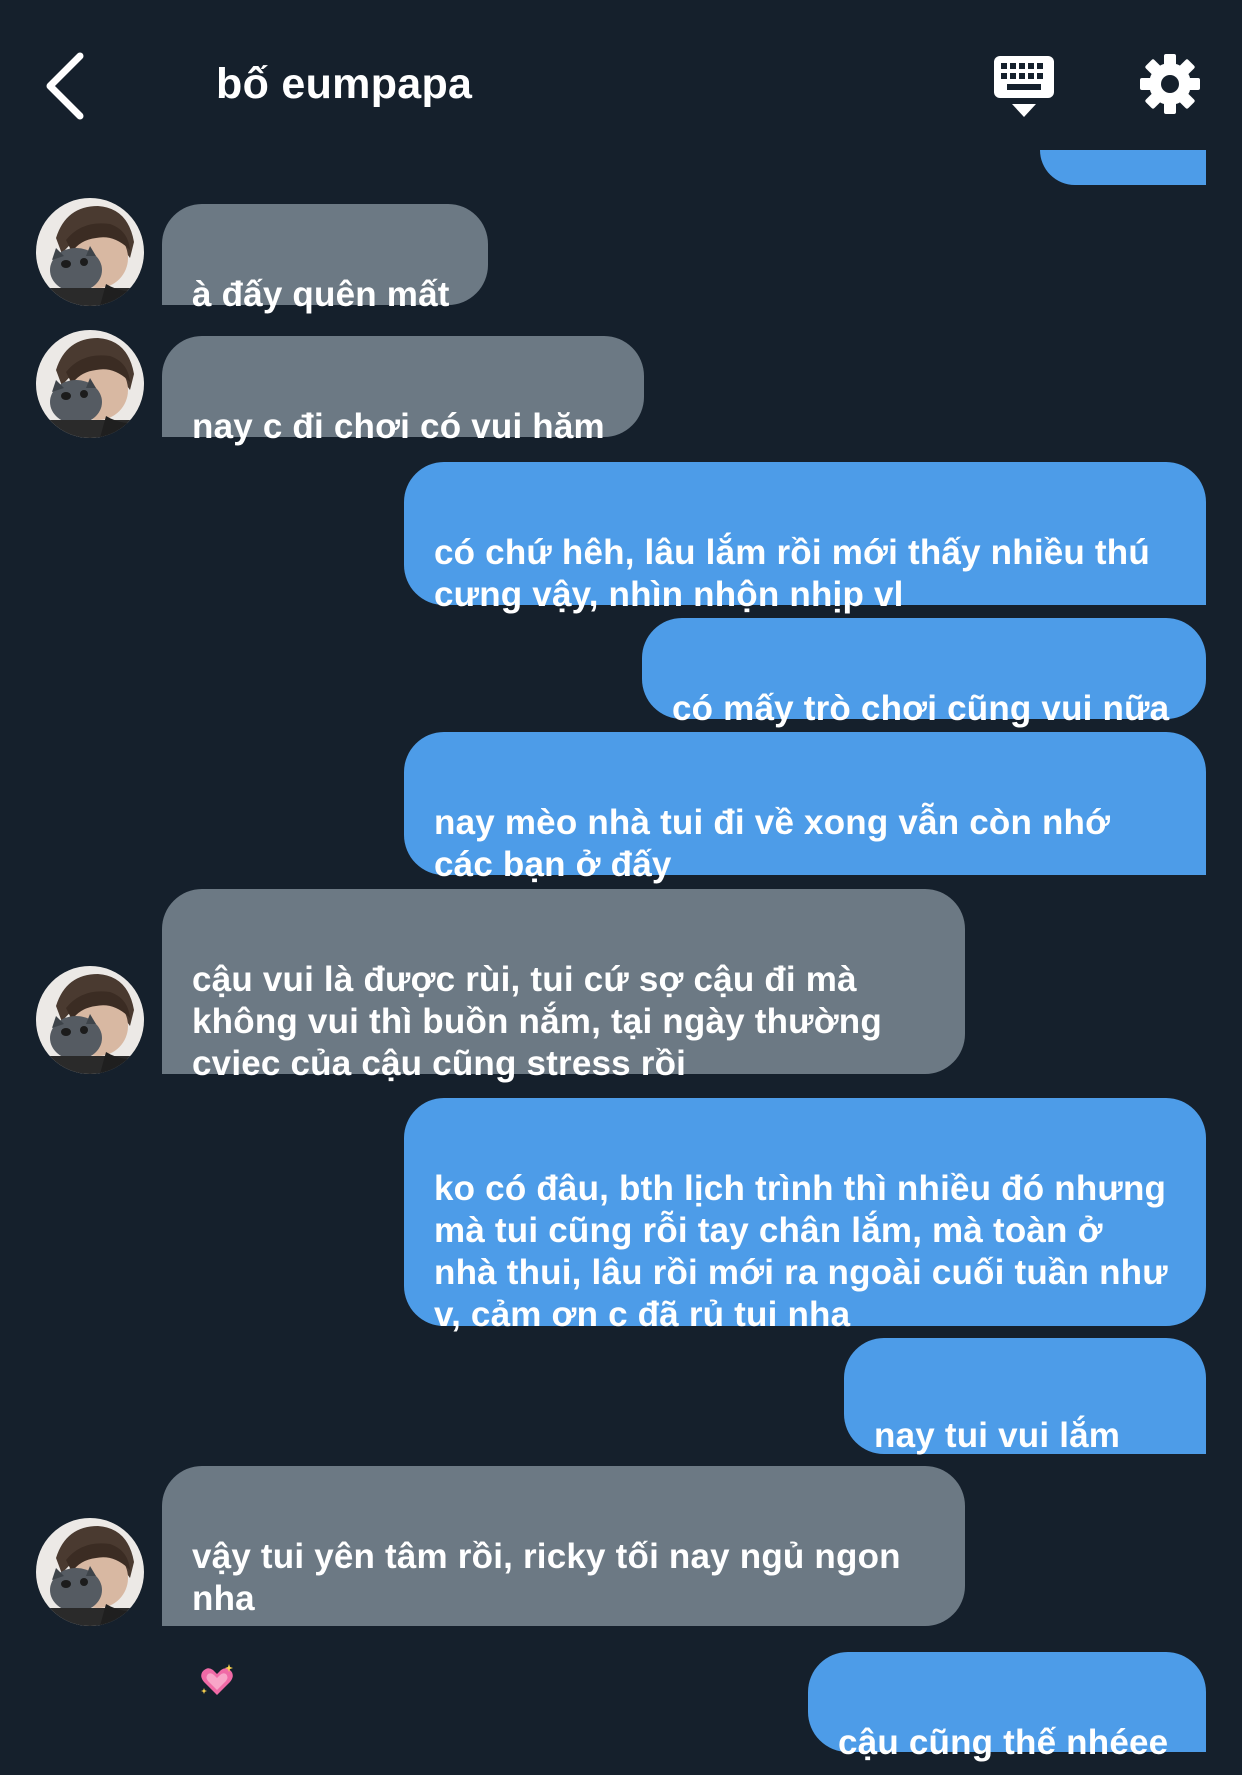 Image resolution: width=1242 pixels, height=1775 pixels. I want to click on message-bubble-sent: nay tui vui lắm, so click(1025, 1436).